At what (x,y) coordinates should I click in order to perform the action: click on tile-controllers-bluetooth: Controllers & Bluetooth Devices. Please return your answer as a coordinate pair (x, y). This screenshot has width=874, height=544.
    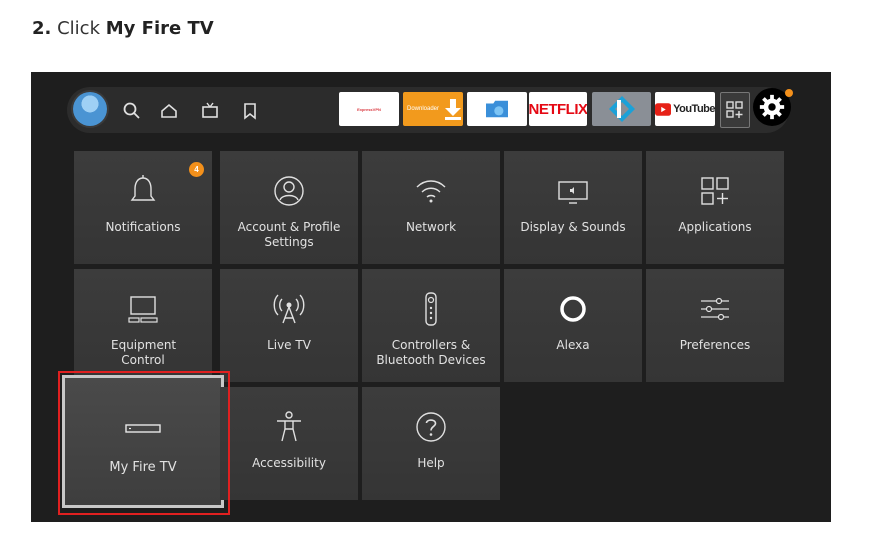
    Looking at the image, I should click on (431, 325).